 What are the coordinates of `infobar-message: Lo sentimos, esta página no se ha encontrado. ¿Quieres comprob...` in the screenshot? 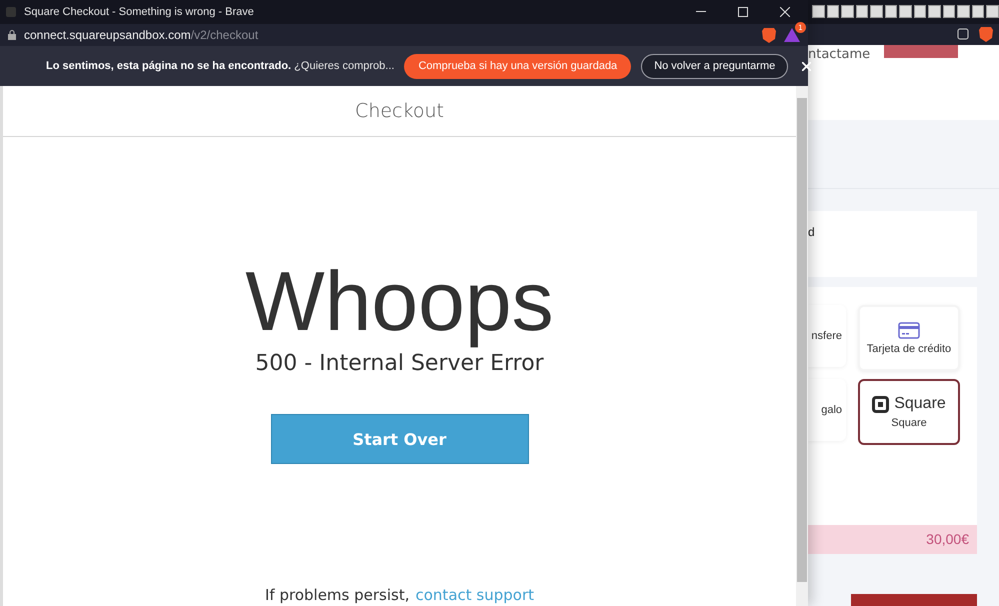 It's located at (220, 66).